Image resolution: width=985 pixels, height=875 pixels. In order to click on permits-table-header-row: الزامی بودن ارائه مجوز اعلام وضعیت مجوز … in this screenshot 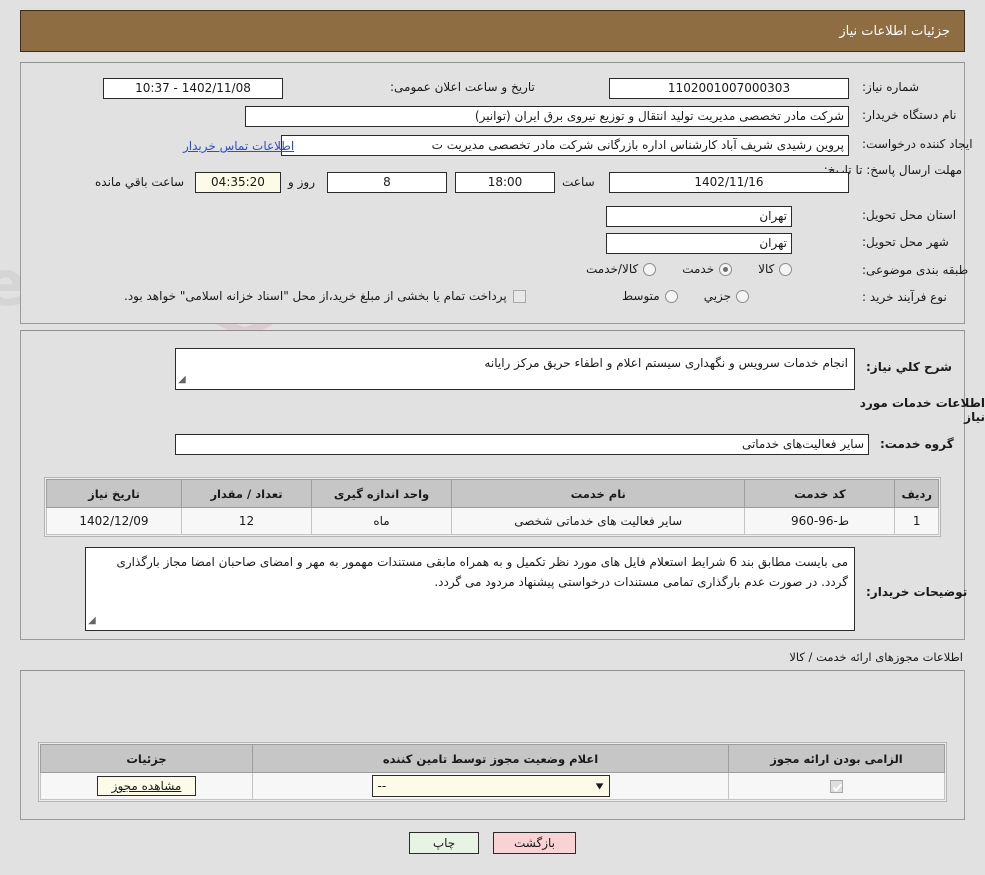, I will do `click(492, 758)`.